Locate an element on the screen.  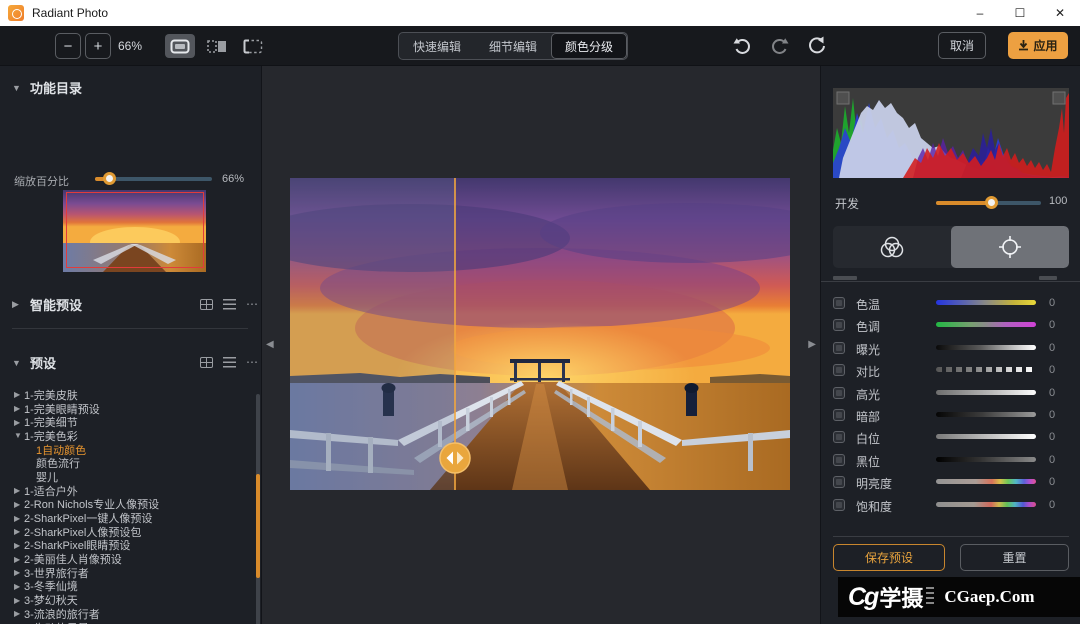
edit-mode-tabs: 快速编辑 细节编辑 颜色分级 is located at coordinates (513, 46).